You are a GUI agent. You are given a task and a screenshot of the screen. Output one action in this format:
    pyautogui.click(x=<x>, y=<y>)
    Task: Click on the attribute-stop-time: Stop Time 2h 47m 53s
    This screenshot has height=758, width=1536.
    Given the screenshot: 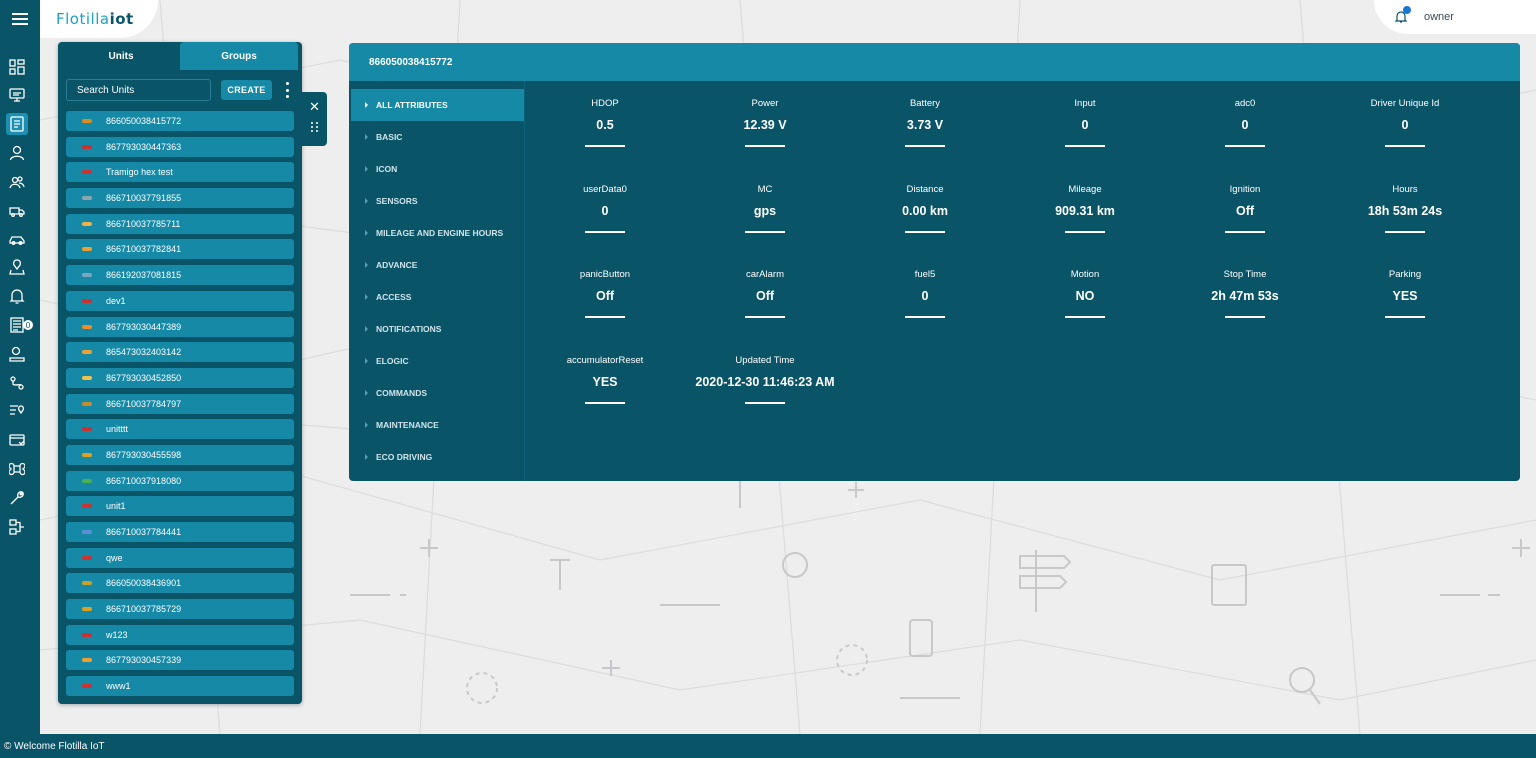 What is the action you would take?
    pyautogui.click(x=1245, y=293)
    